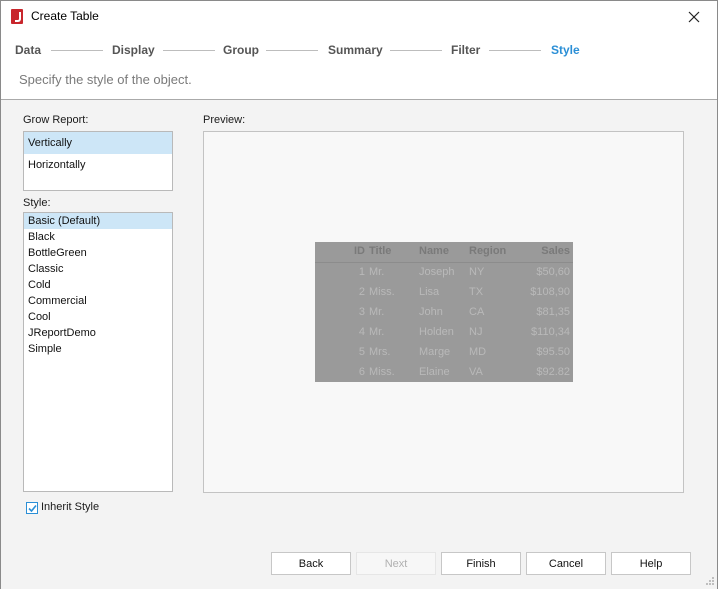 The height and width of the screenshot is (589, 718). What do you see at coordinates (435, 352) in the screenshot?
I see `preview-cell-name: Marge` at bounding box center [435, 352].